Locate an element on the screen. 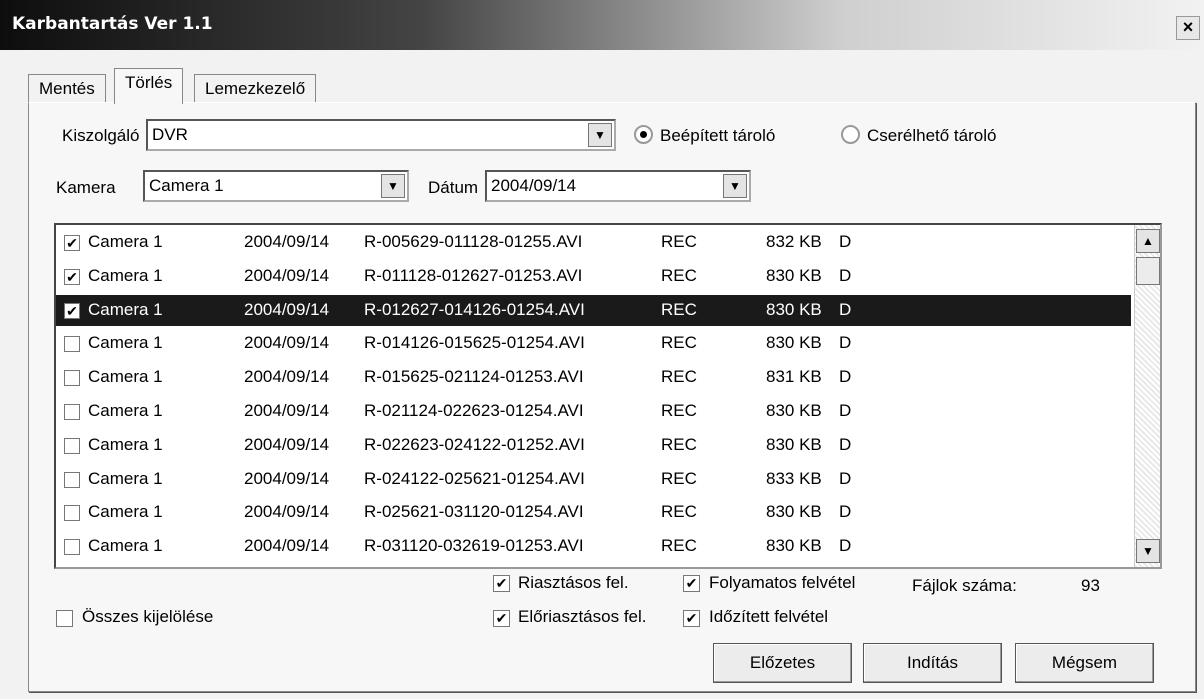 The width and height of the screenshot is (1204, 699). title-bar: Karbantartás Ver 1.1 × is located at coordinates (602, 25).